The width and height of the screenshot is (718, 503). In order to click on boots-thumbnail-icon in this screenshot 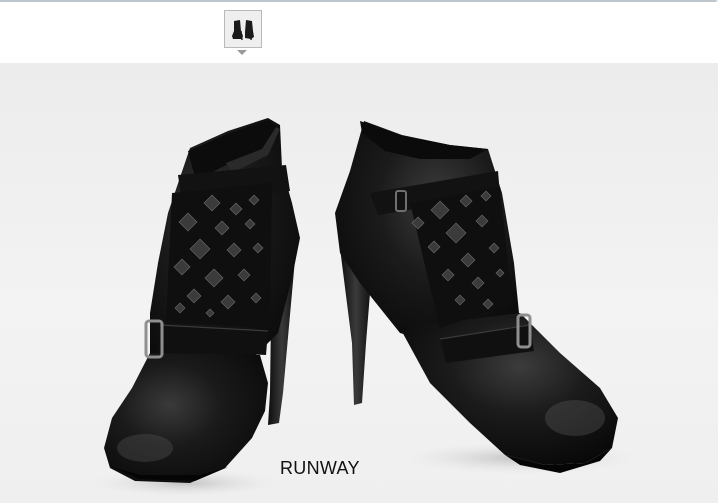, I will do `click(243, 29)`.